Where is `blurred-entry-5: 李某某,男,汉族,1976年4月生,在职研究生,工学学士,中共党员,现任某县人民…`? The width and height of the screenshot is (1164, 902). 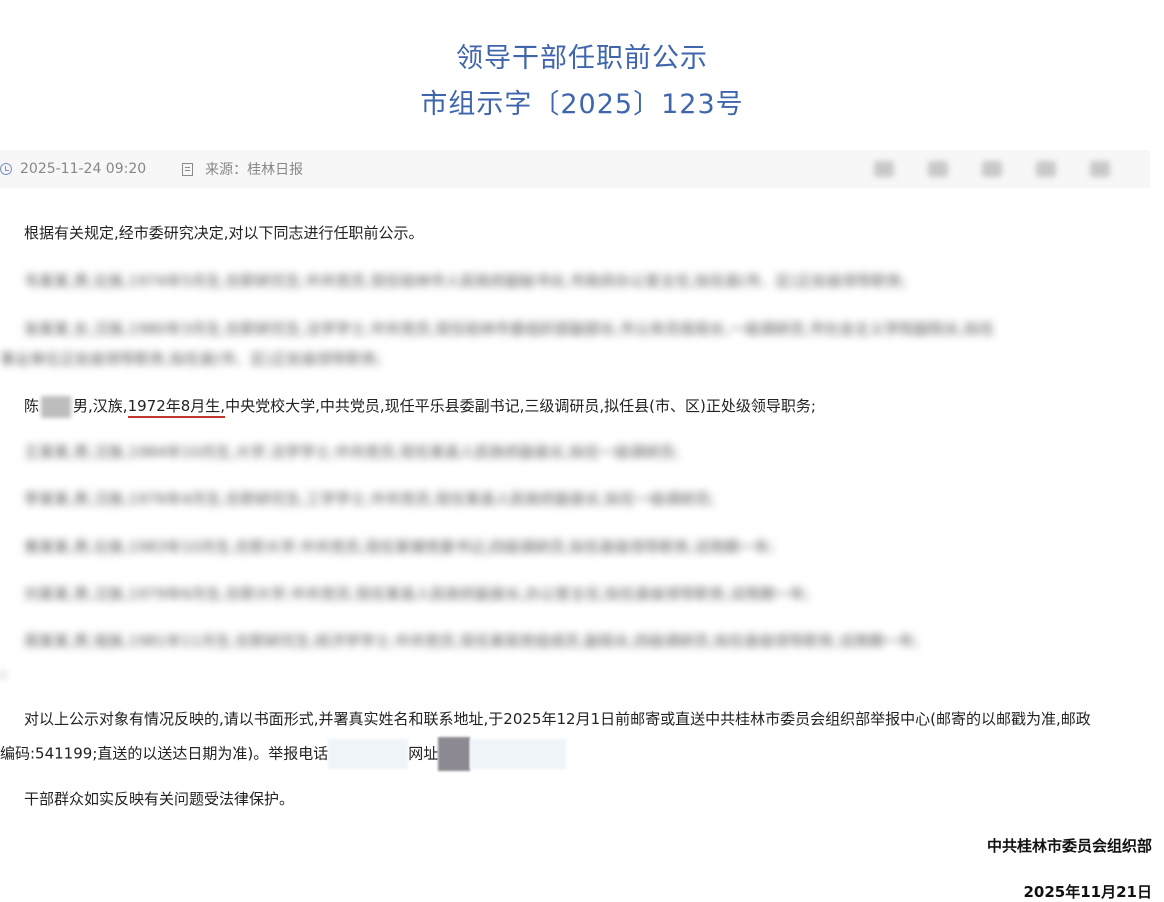
blurred-entry-5: 李某某,男,汉族,1976年4月生,在职研究生,工学学士,中共党员,现任某县人民… is located at coordinates (369, 499).